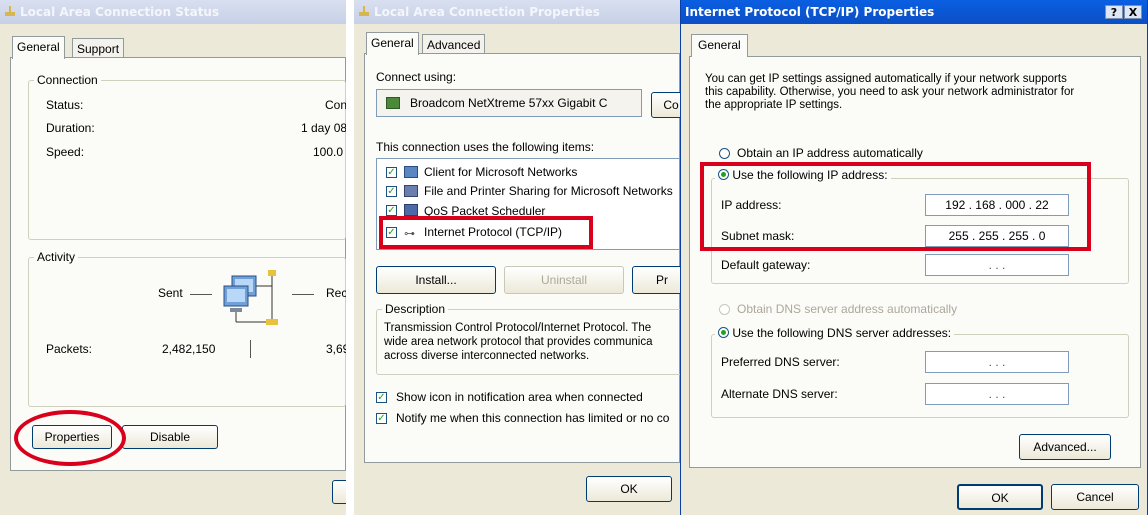  What do you see at coordinates (411, 210) in the screenshot?
I see `qos-scheduler-icon` at bounding box center [411, 210].